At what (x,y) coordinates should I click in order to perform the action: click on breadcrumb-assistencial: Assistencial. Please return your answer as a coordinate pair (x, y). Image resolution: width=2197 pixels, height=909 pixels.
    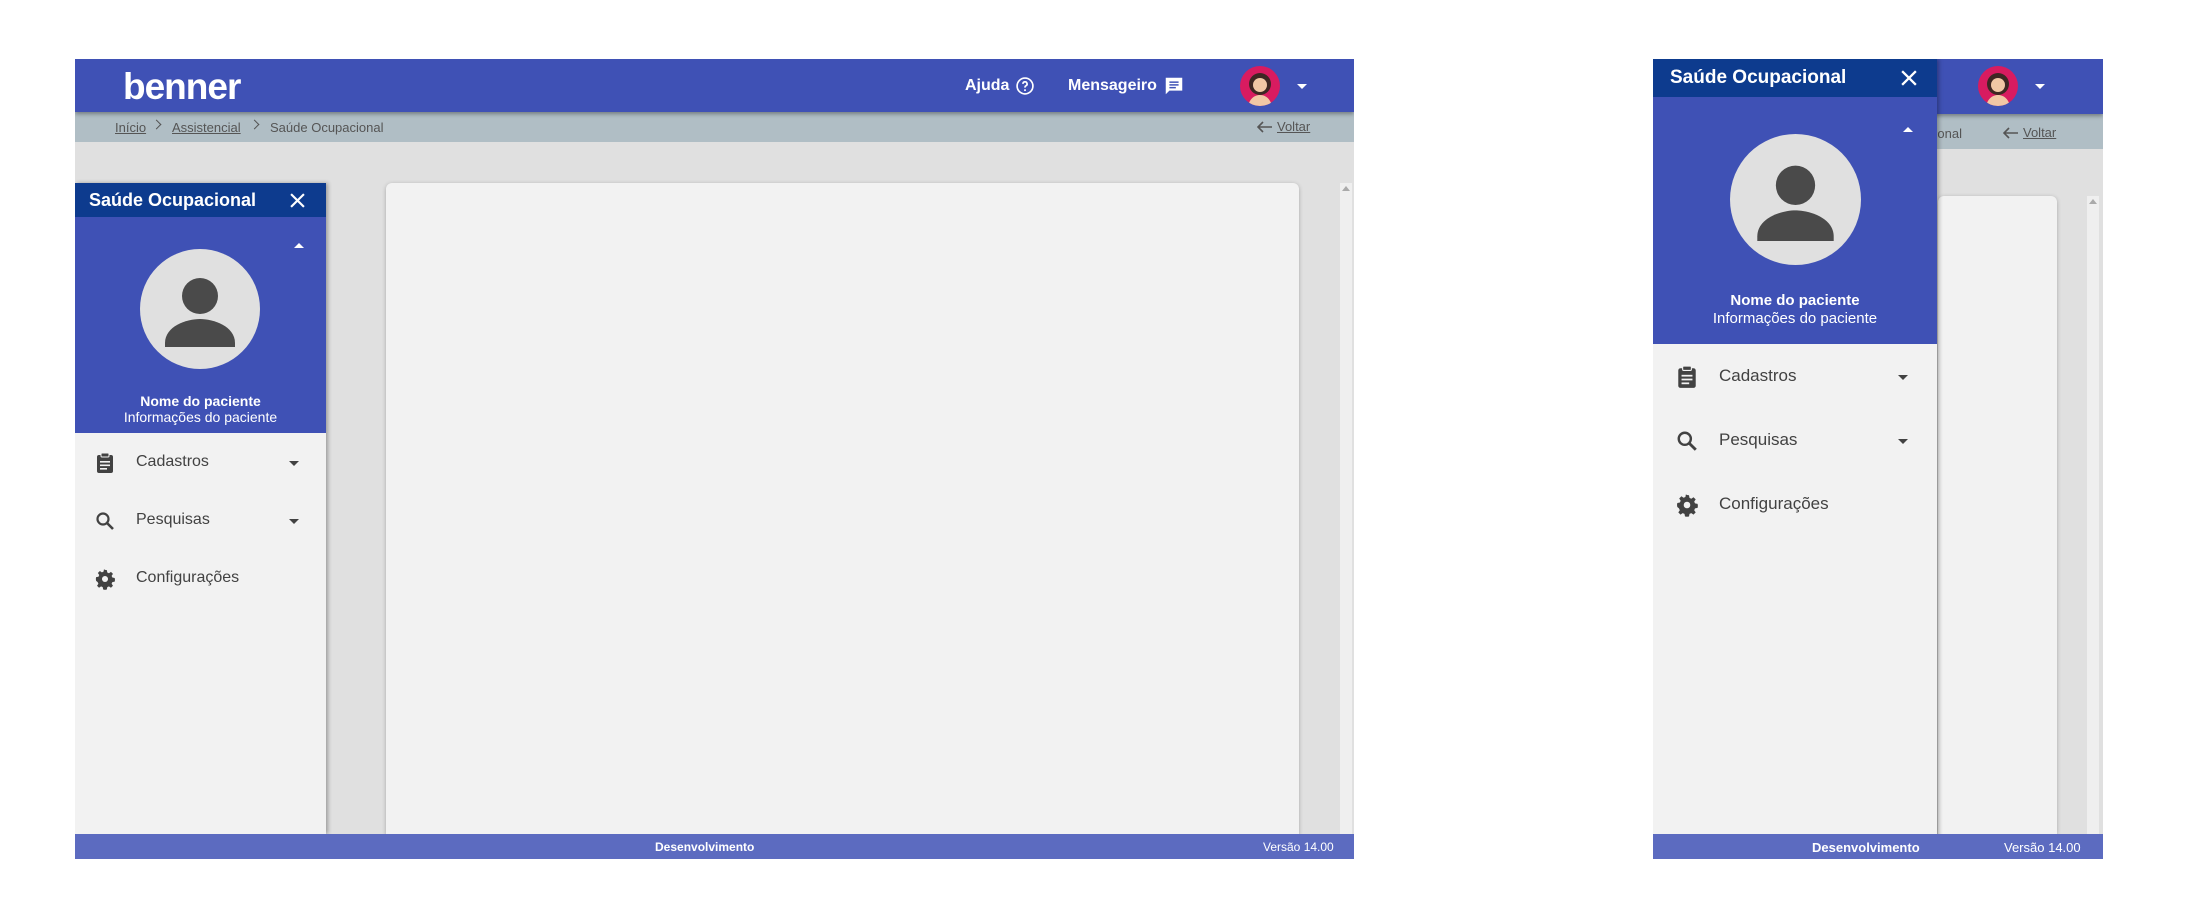
    Looking at the image, I should click on (206, 127).